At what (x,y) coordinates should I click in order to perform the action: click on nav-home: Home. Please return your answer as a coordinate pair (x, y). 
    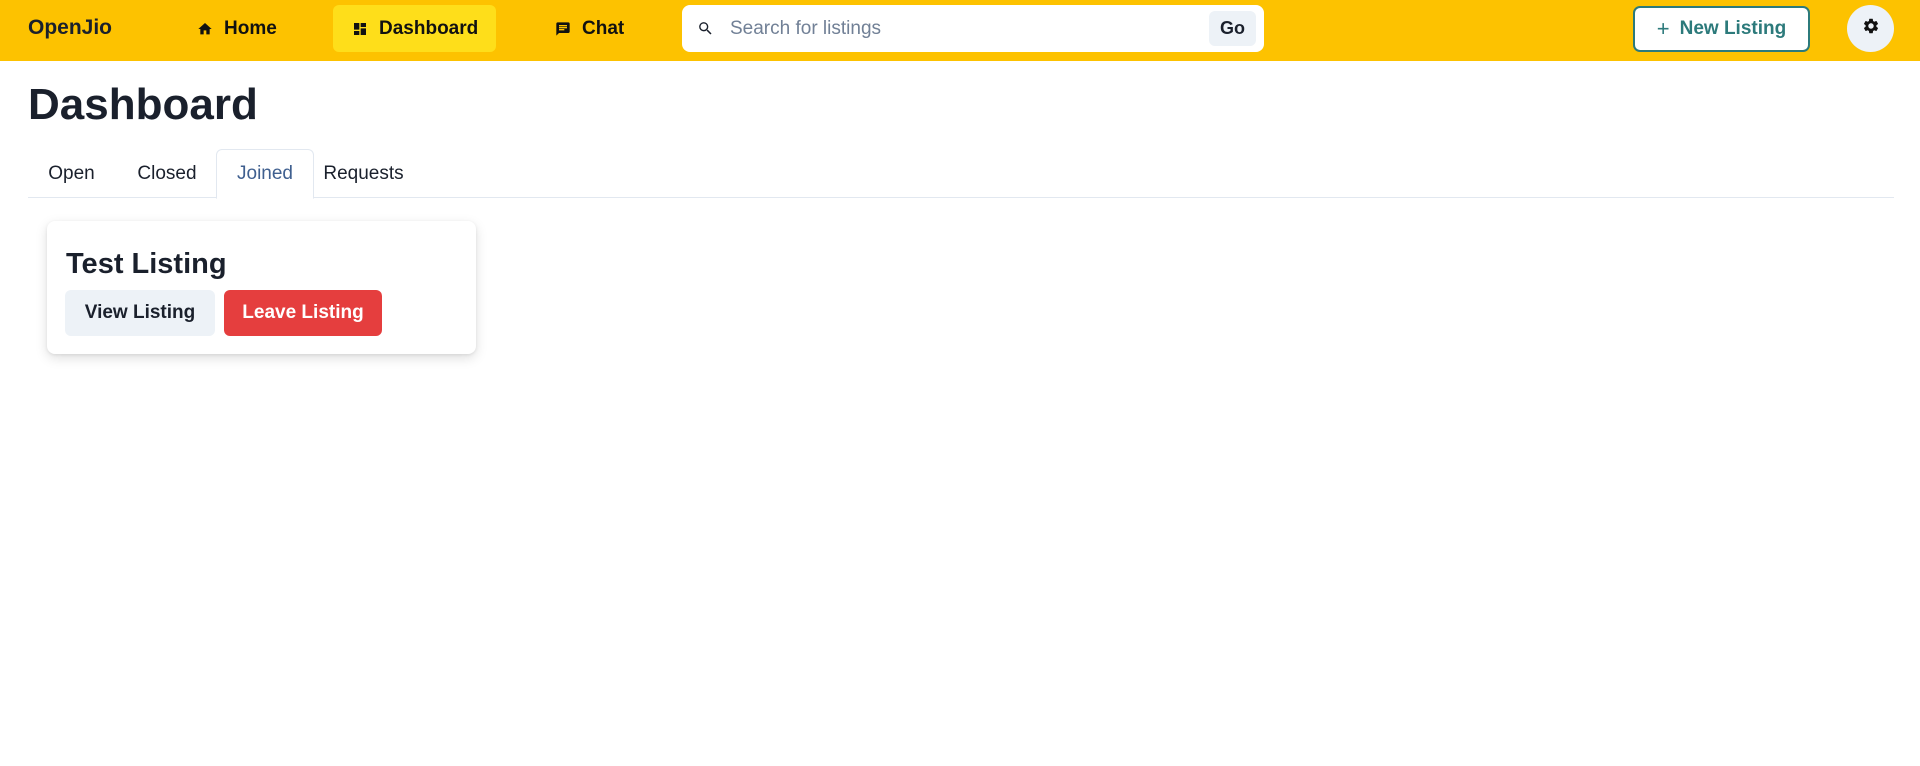
    Looking at the image, I should click on (236, 28).